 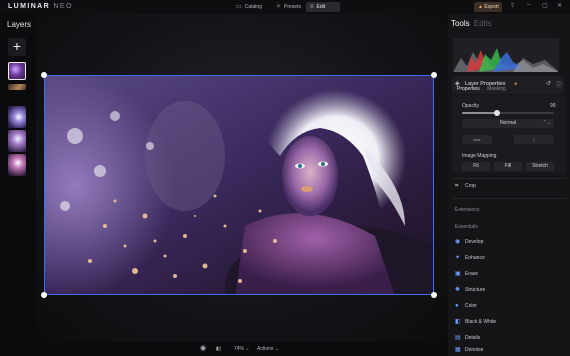 What do you see at coordinates (479, 113) in the screenshot?
I see `opacity-slider-fill` at bounding box center [479, 113].